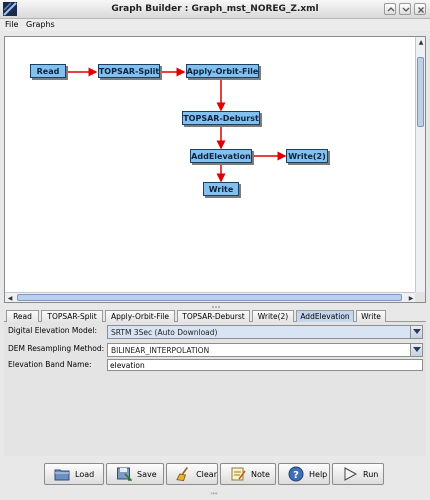  What do you see at coordinates (164, 332) in the screenshot?
I see `dem-value: SRTM 3Sec (Auto Download)` at bounding box center [164, 332].